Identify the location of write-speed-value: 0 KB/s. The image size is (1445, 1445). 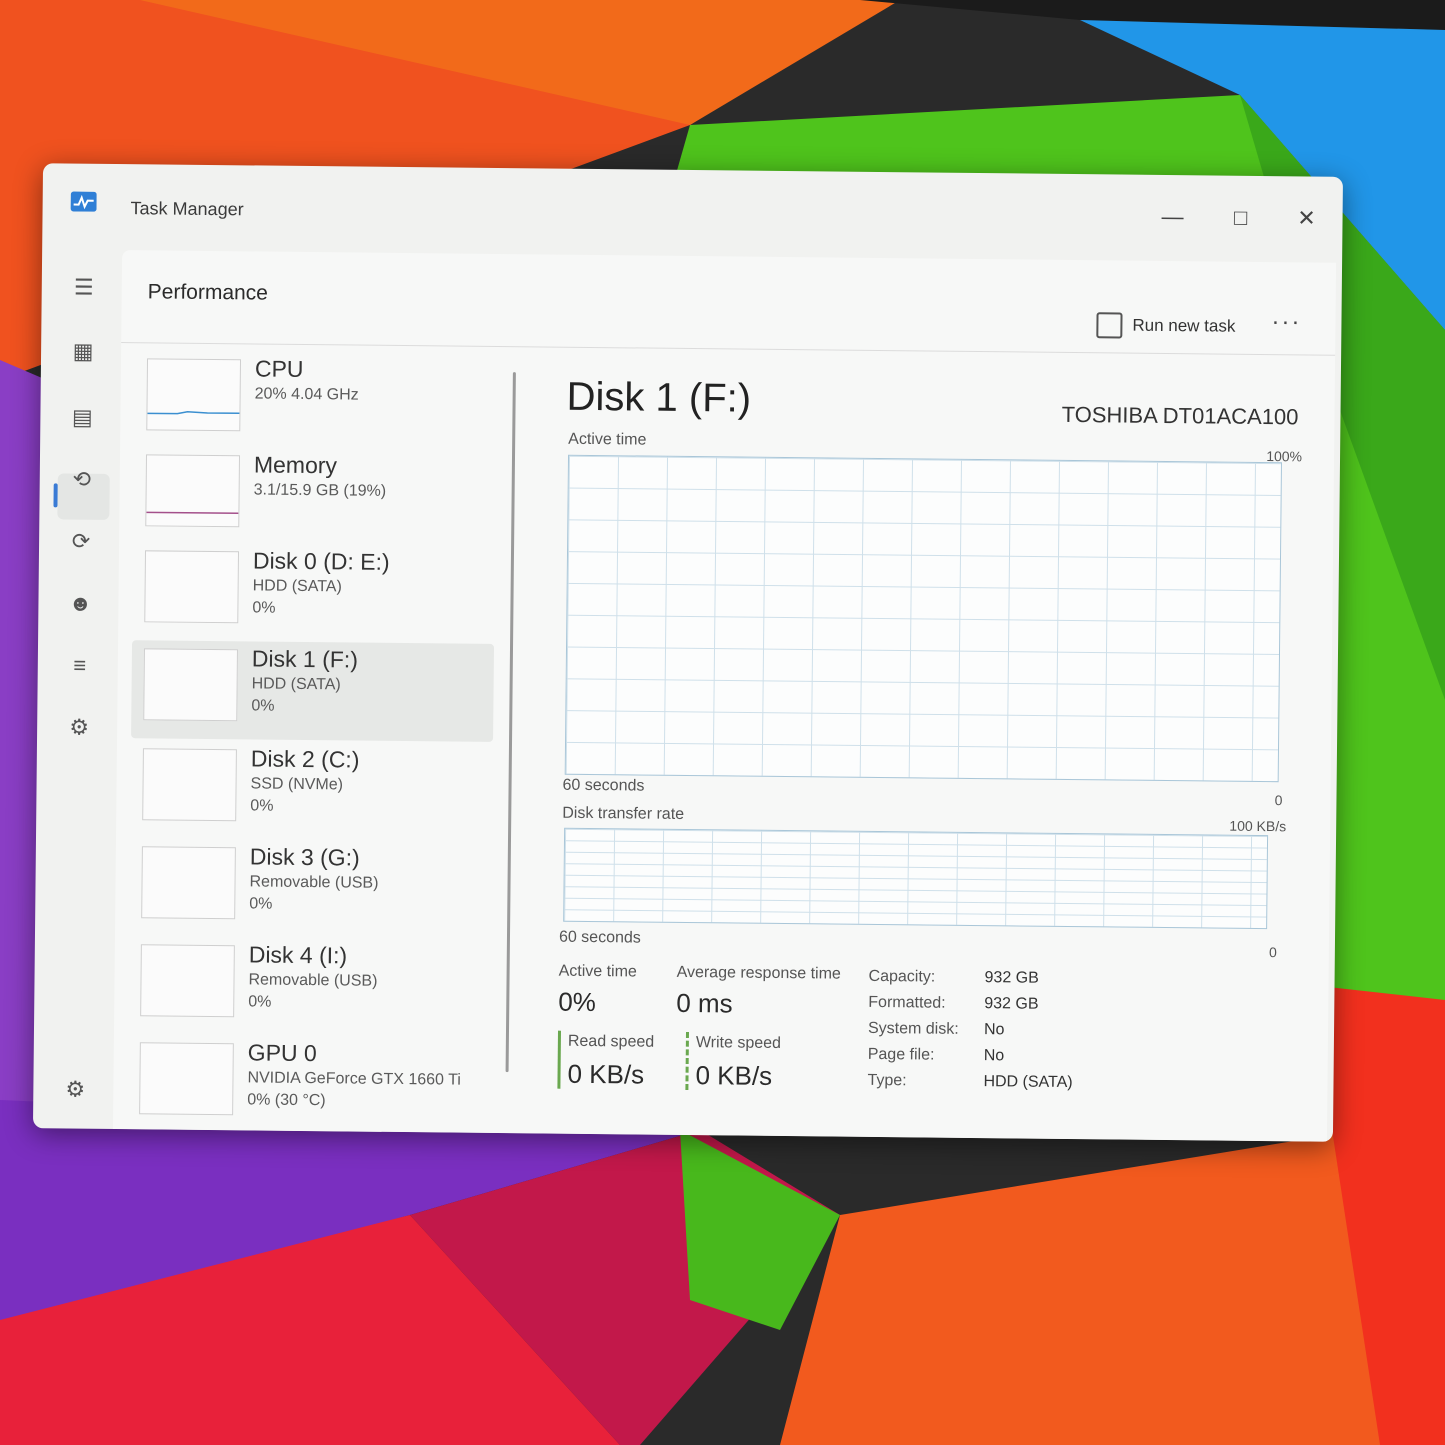
(734, 1075).